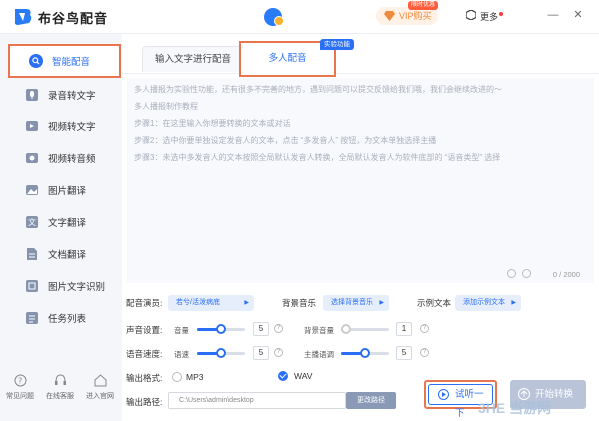 This screenshot has width=599, height=421. I want to click on app-logo-icon, so click(23, 17).